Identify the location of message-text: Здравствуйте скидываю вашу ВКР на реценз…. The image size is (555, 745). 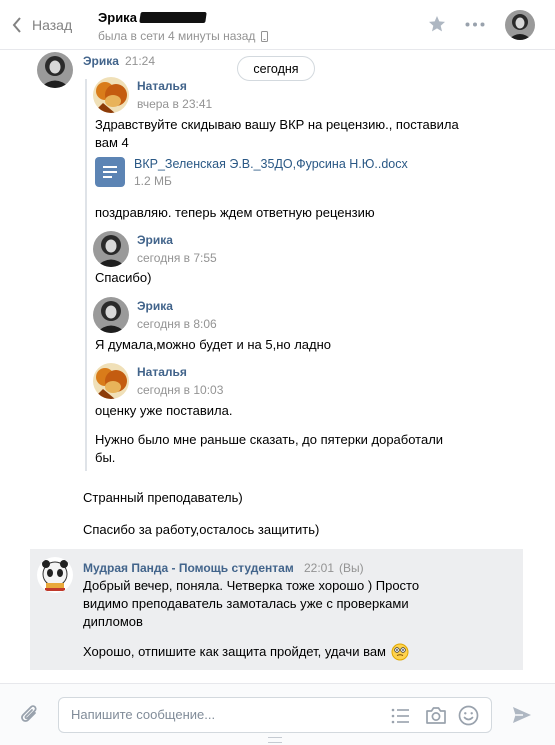
(277, 124).